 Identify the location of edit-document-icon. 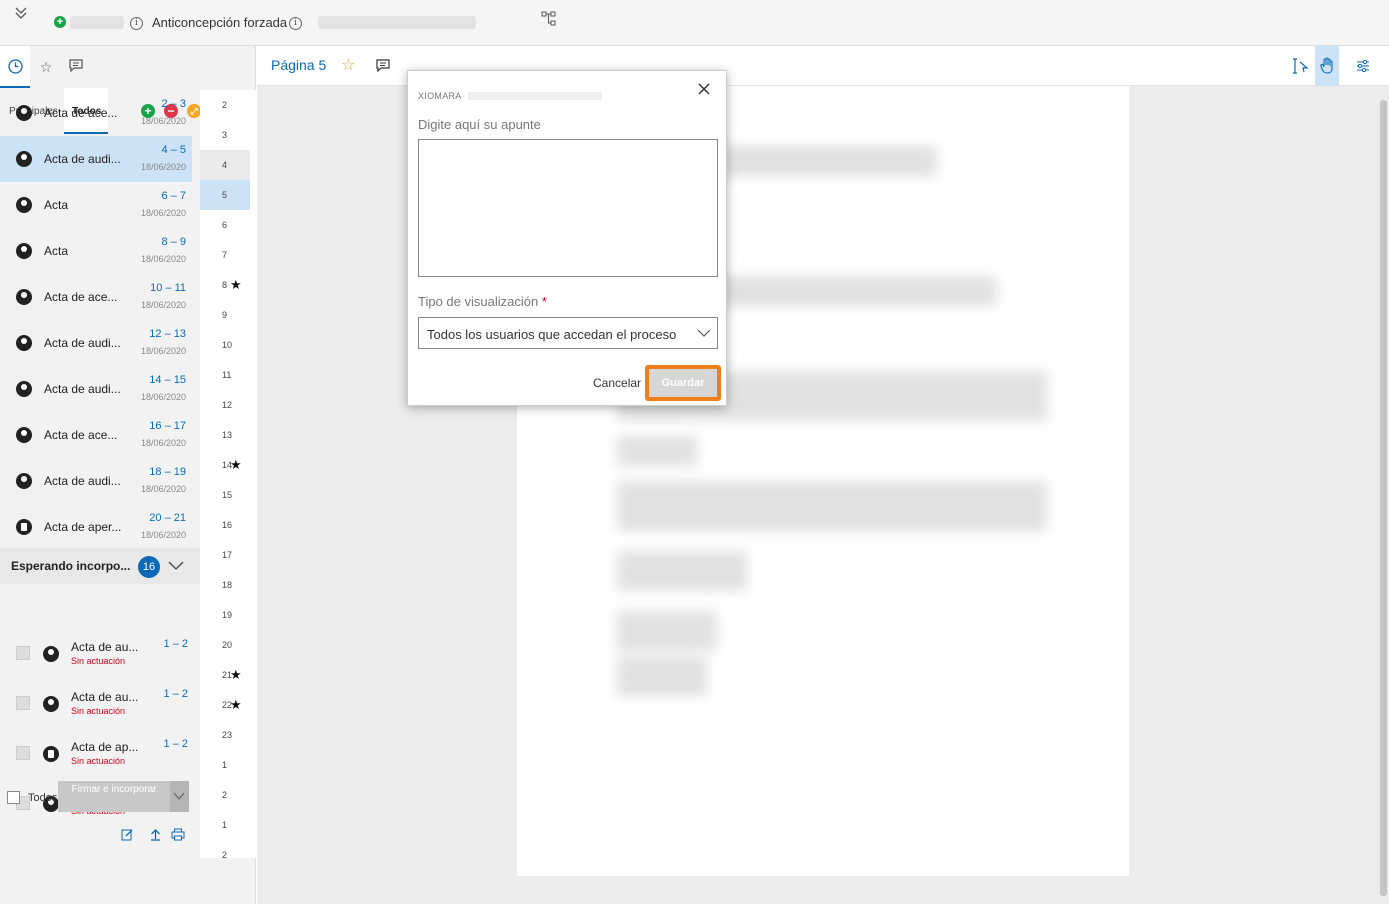
(127, 835).